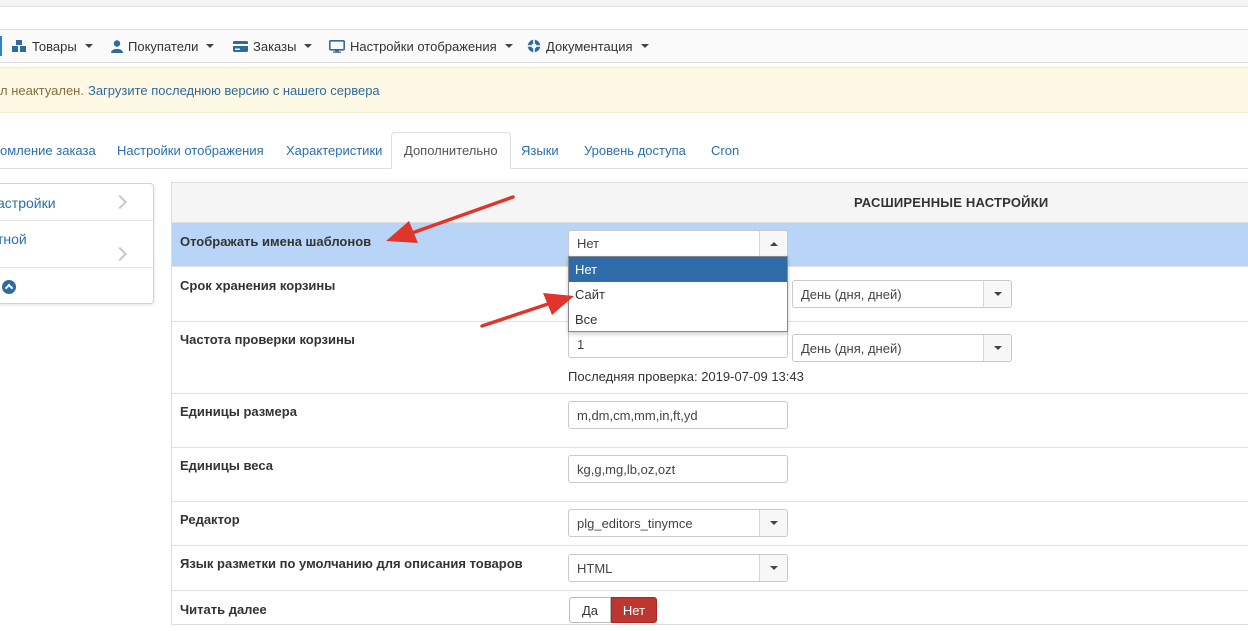 Image resolution: width=1248 pixels, height=631 pixels. I want to click on top-strip, so click(624, 3).